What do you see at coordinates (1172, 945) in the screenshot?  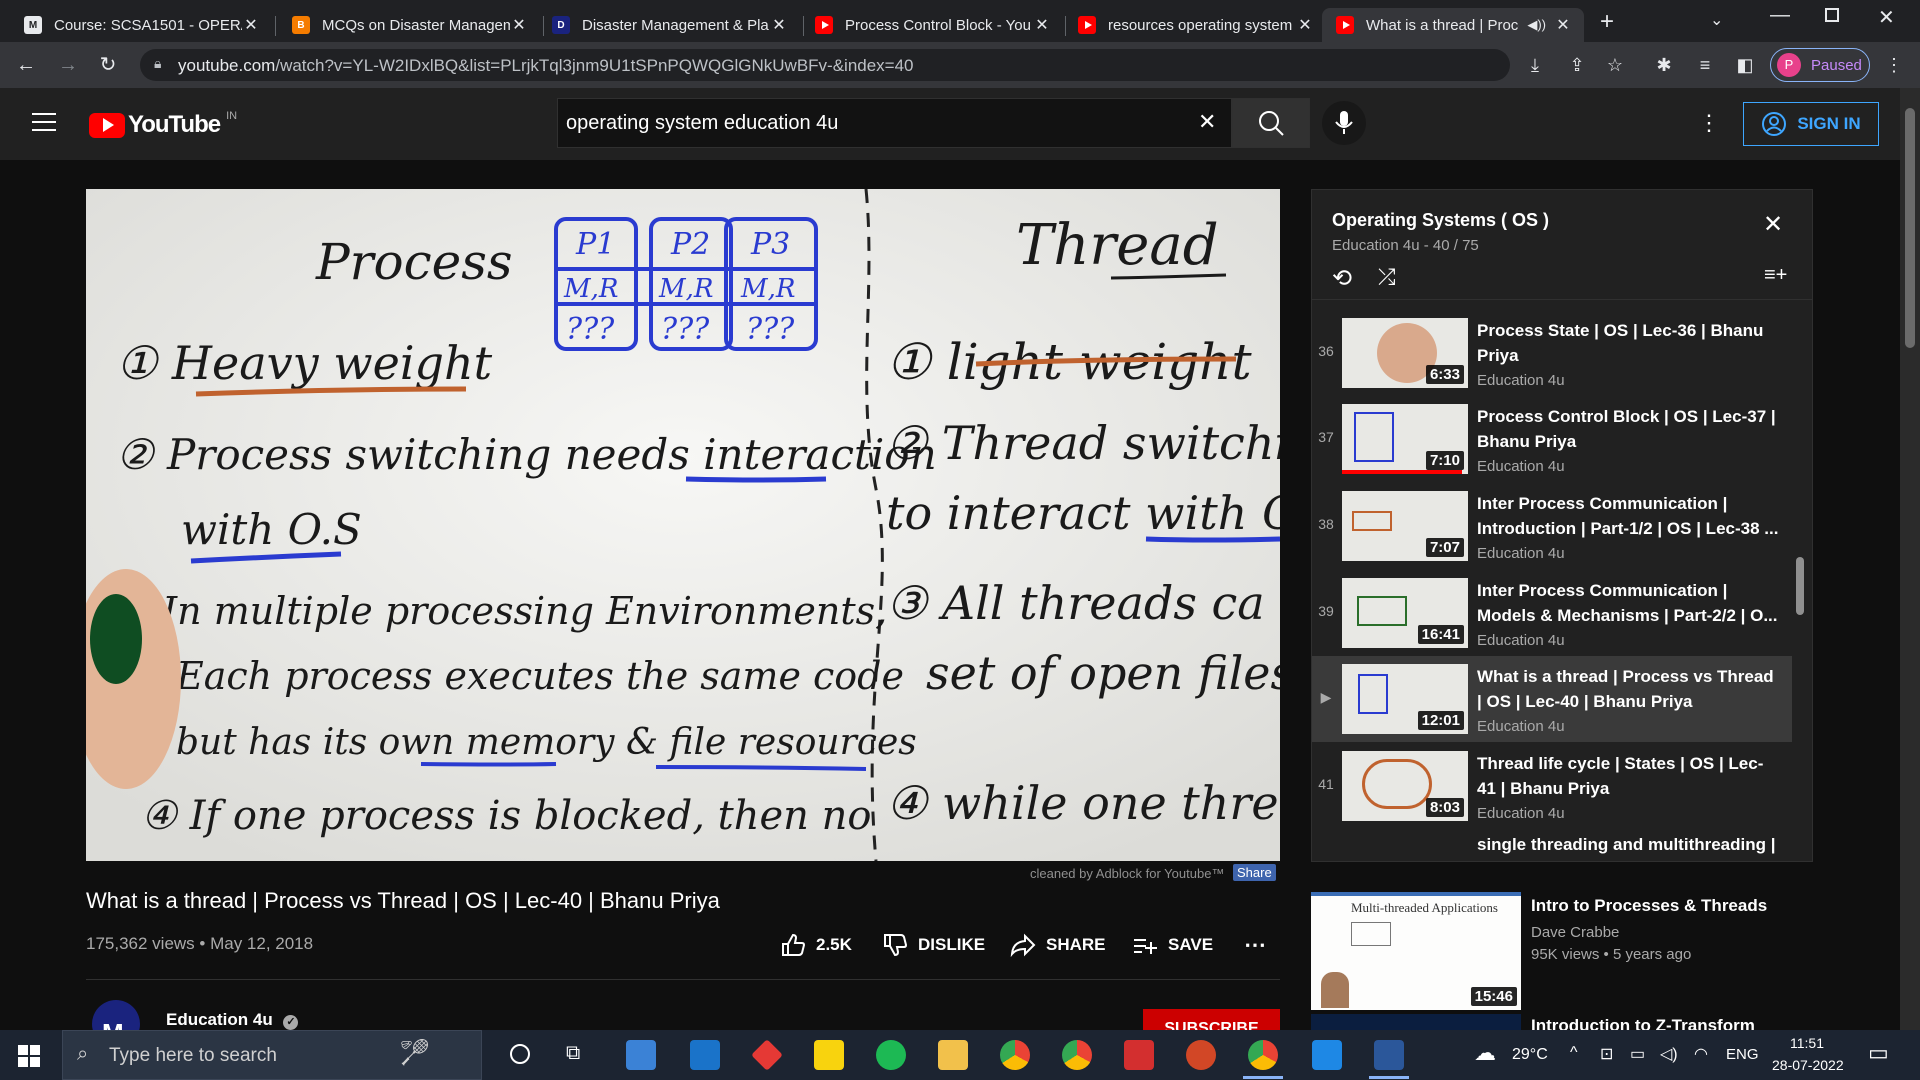 I see `save-button: SAVE` at bounding box center [1172, 945].